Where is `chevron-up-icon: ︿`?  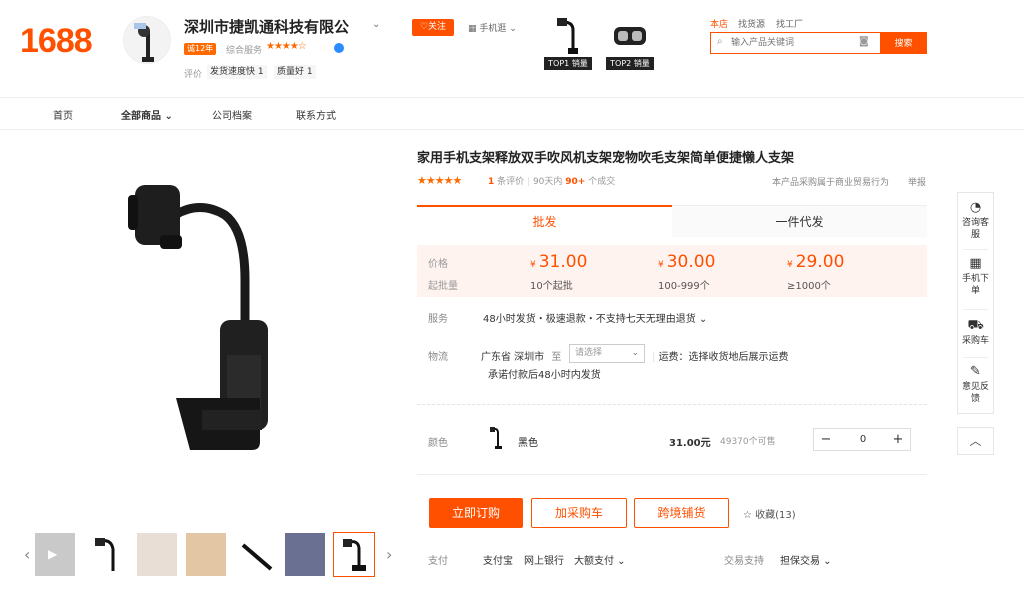 chevron-up-icon: ︿ is located at coordinates (975, 441).